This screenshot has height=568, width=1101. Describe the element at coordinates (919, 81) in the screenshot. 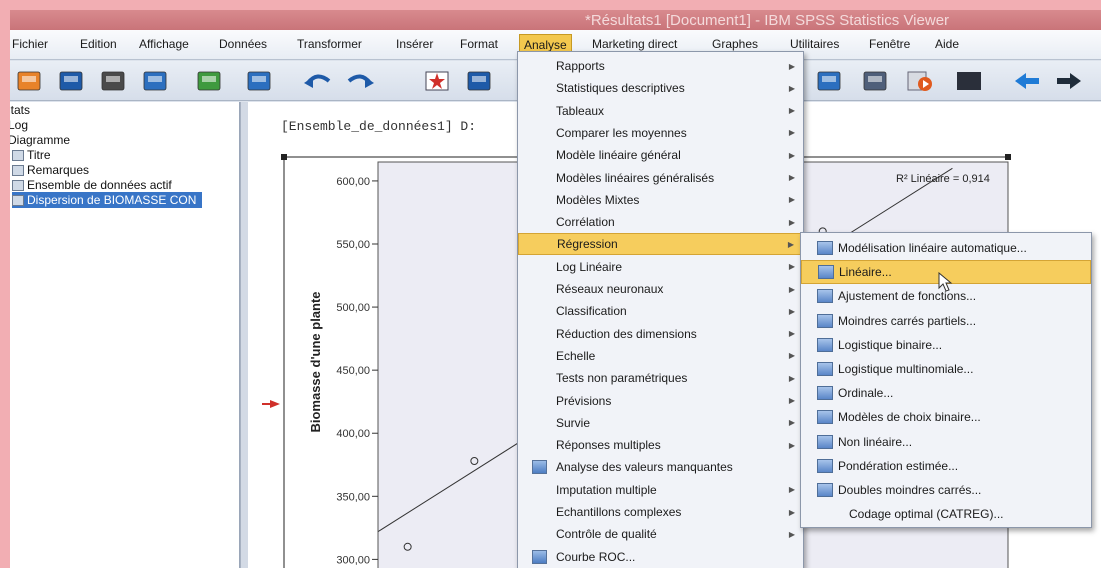

I see `play-icon` at that location.